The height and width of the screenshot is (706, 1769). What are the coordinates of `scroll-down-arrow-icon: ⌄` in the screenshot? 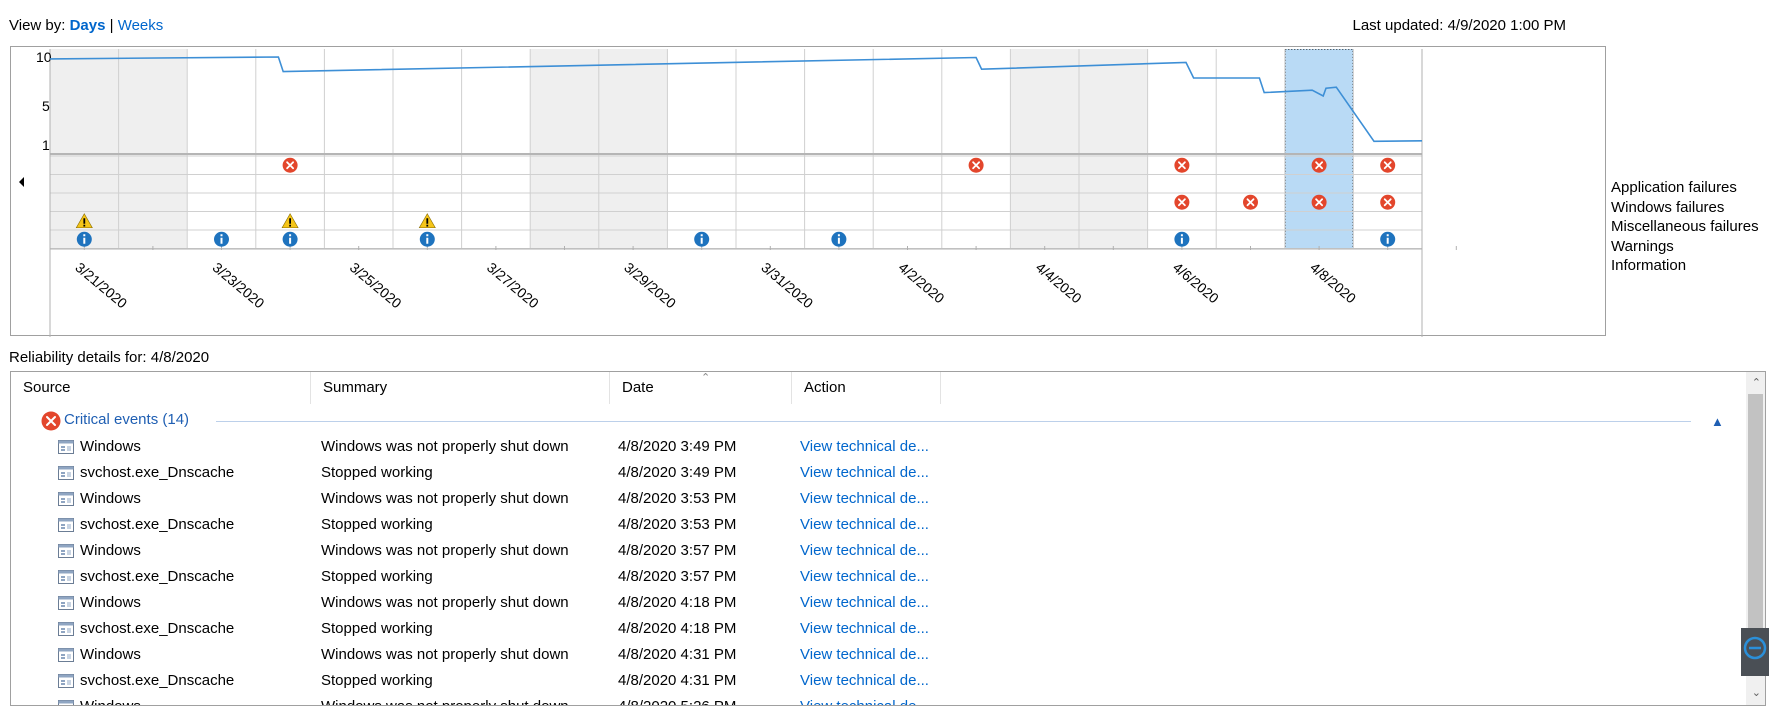 It's located at (1756, 692).